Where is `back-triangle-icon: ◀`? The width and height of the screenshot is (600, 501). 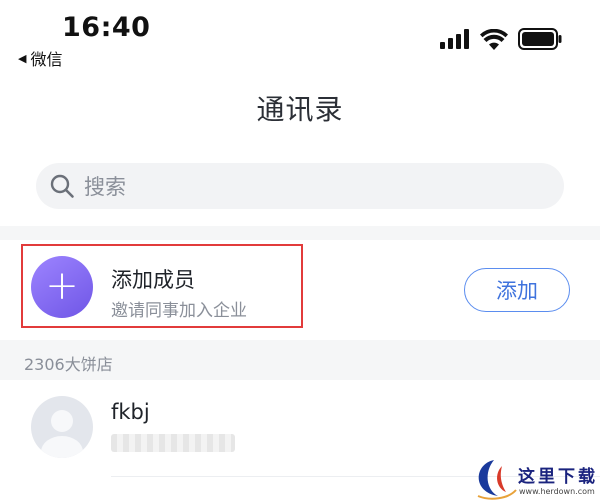
back-triangle-icon: ◀ is located at coordinates (22, 58).